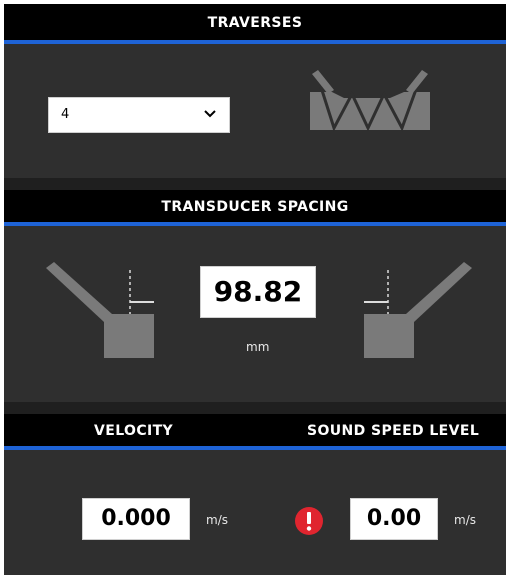 The width and height of the screenshot is (510, 579). I want to click on transducer-spacing-accent-line, so click(255, 224).